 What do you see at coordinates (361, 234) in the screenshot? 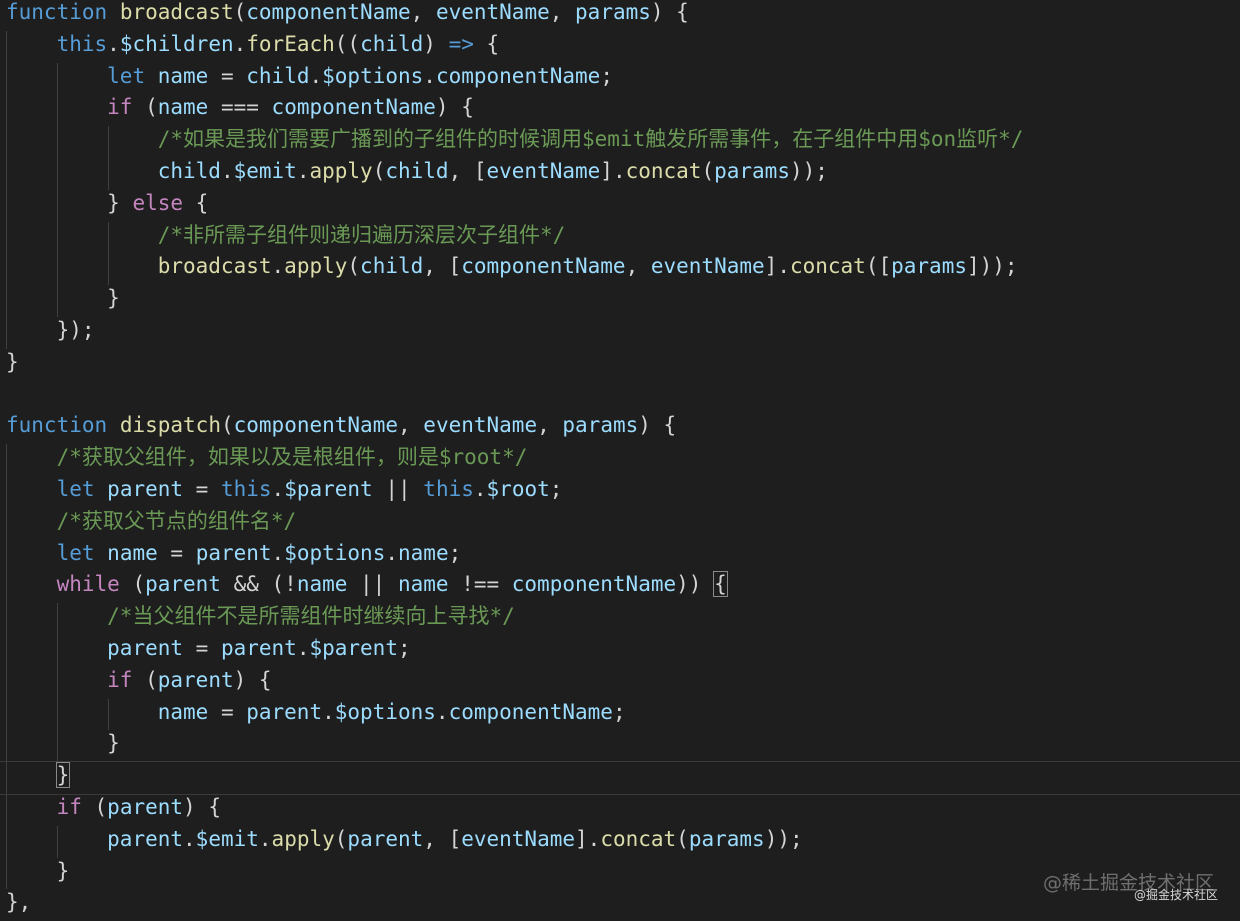
I see `token-comment: /*非所需子组件则递归遍历深层次子组件*/` at bounding box center [361, 234].